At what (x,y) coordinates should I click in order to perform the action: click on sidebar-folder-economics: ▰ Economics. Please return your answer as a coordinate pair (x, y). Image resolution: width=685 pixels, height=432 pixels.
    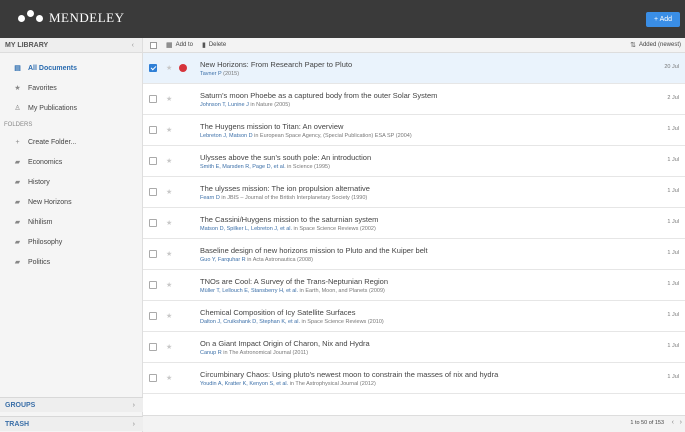
    Looking at the image, I should click on (71, 162).